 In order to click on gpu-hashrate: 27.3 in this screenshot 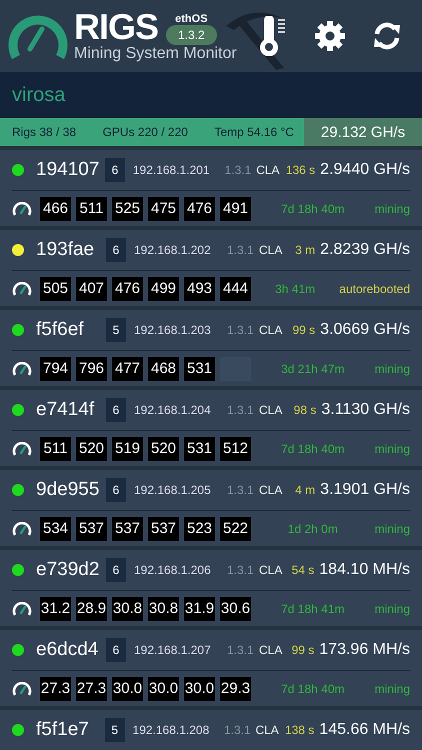, I will do `click(91, 688)`.